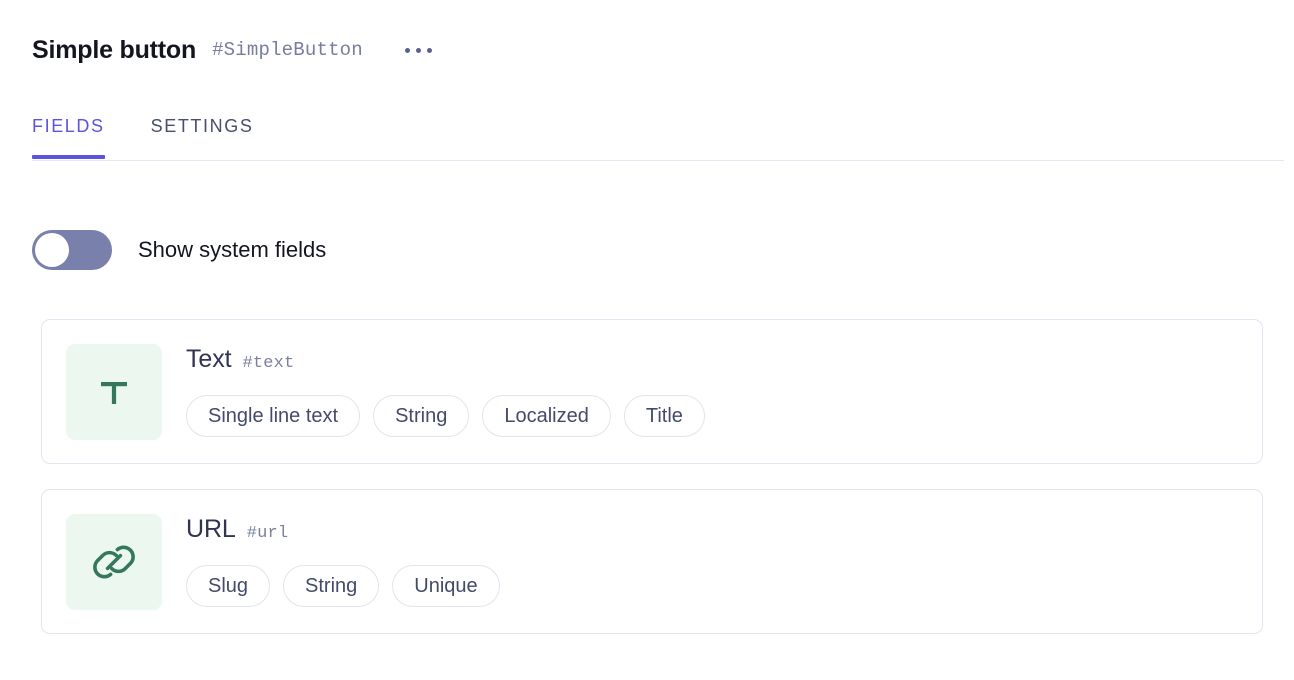 The height and width of the screenshot is (680, 1294). I want to click on page-header: Simple button #SimpleButton, so click(234, 50).